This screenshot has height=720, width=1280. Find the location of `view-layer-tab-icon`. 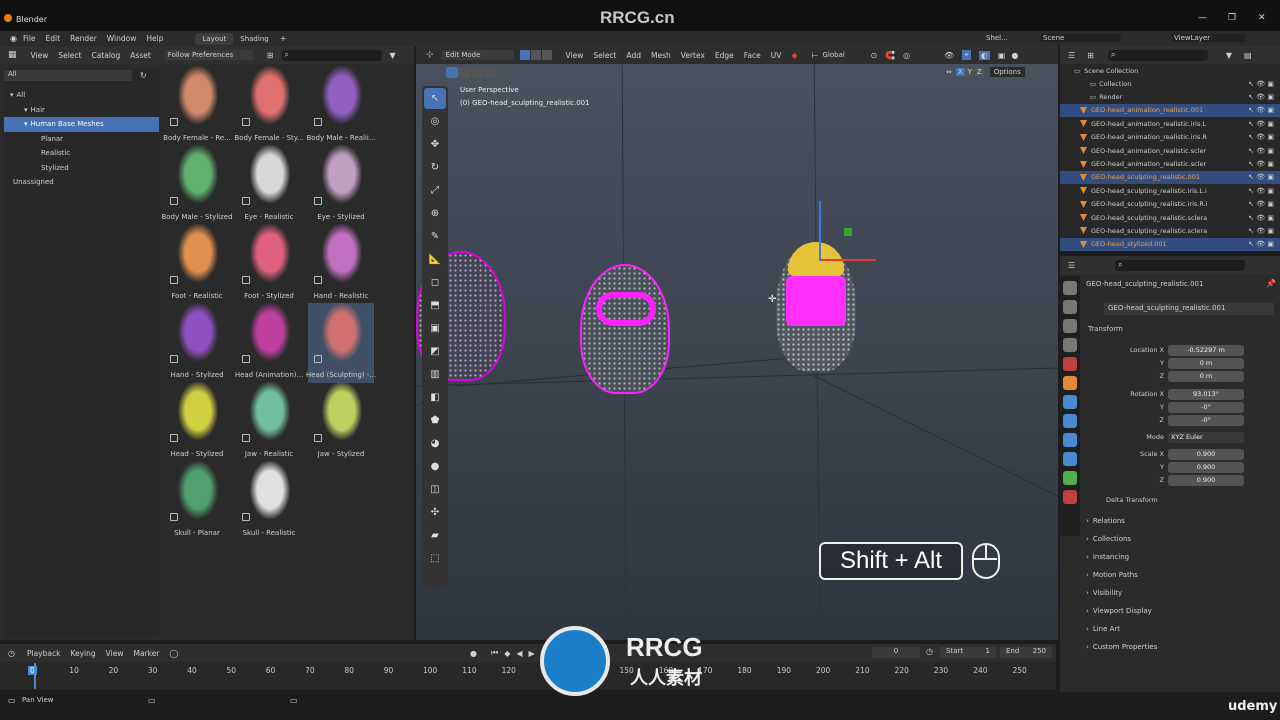

view-layer-tab-icon is located at coordinates (1070, 345).